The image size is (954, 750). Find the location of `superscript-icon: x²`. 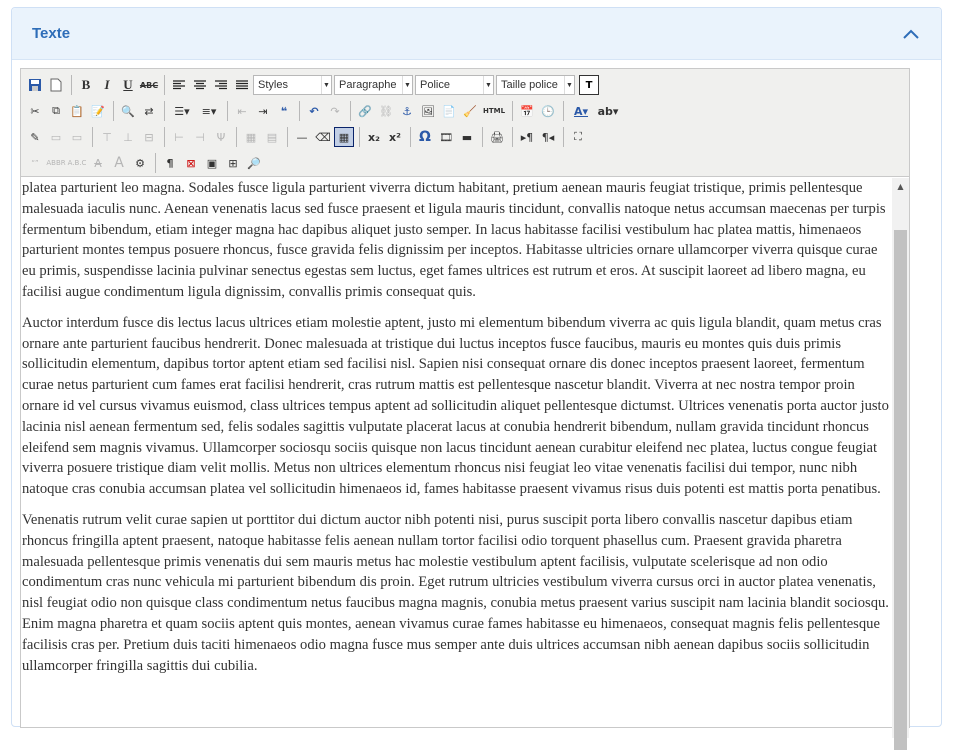

superscript-icon: x² is located at coordinates (395, 137).